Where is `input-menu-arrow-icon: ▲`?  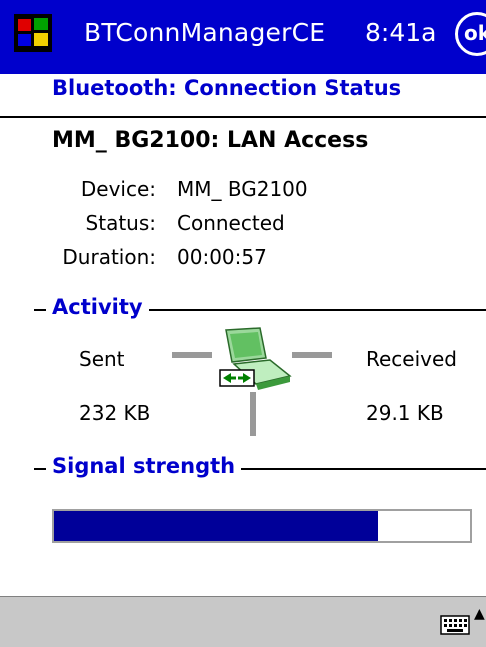 input-menu-arrow-icon: ▲ is located at coordinates (479, 614).